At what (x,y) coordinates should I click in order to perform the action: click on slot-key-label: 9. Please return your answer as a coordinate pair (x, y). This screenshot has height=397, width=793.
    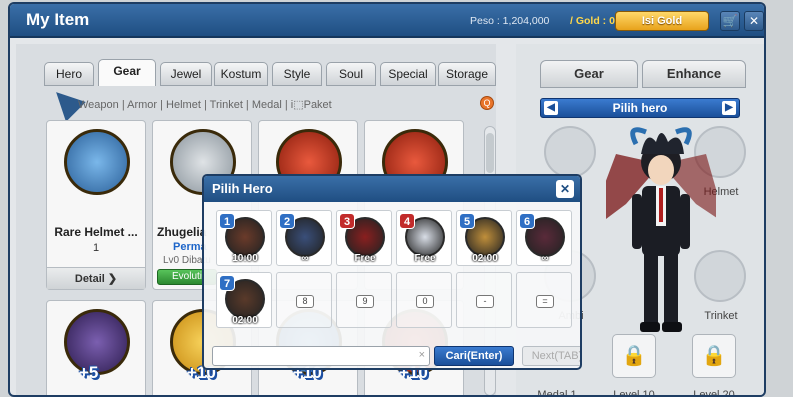
    Looking at the image, I should click on (365, 301).